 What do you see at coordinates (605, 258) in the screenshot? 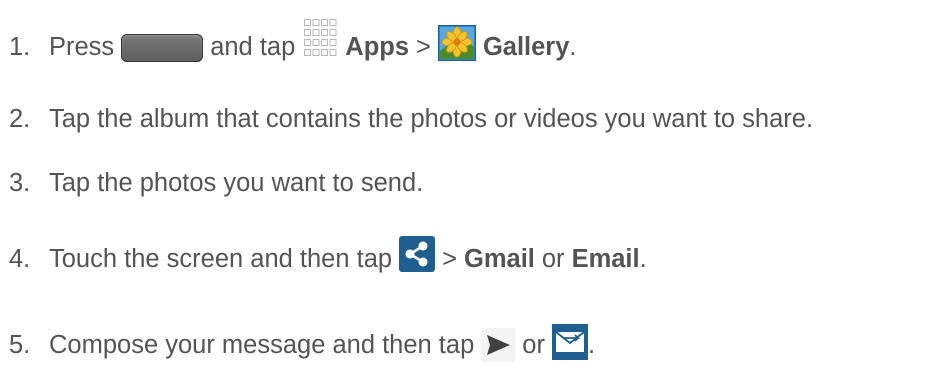
I see `email-label: Email` at bounding box center [605, 258].